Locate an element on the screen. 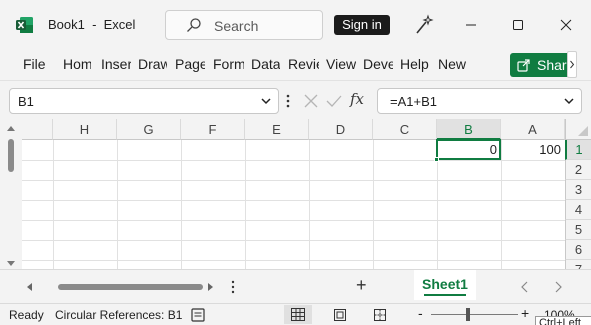  vertical-scrollbar is located at coordinates (11, 194).